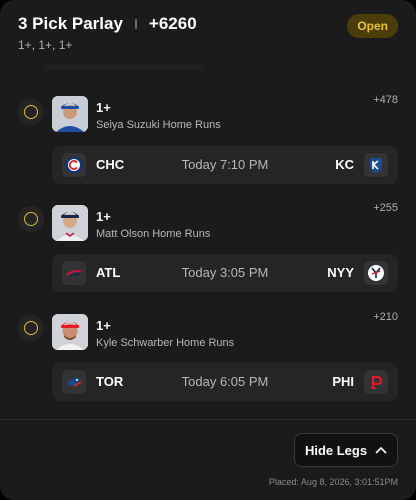 Image resolution: width=416 pixels, height=500 pixels. I want to click on leg-odds: +255, so click(385, 208).